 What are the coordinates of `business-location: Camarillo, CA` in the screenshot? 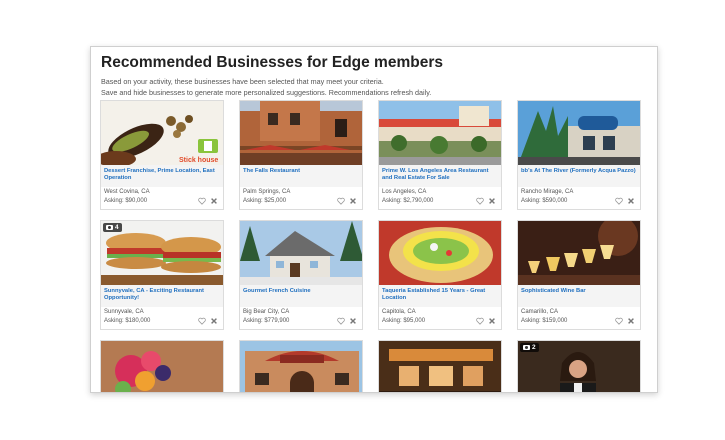 It's located at (540, 312).